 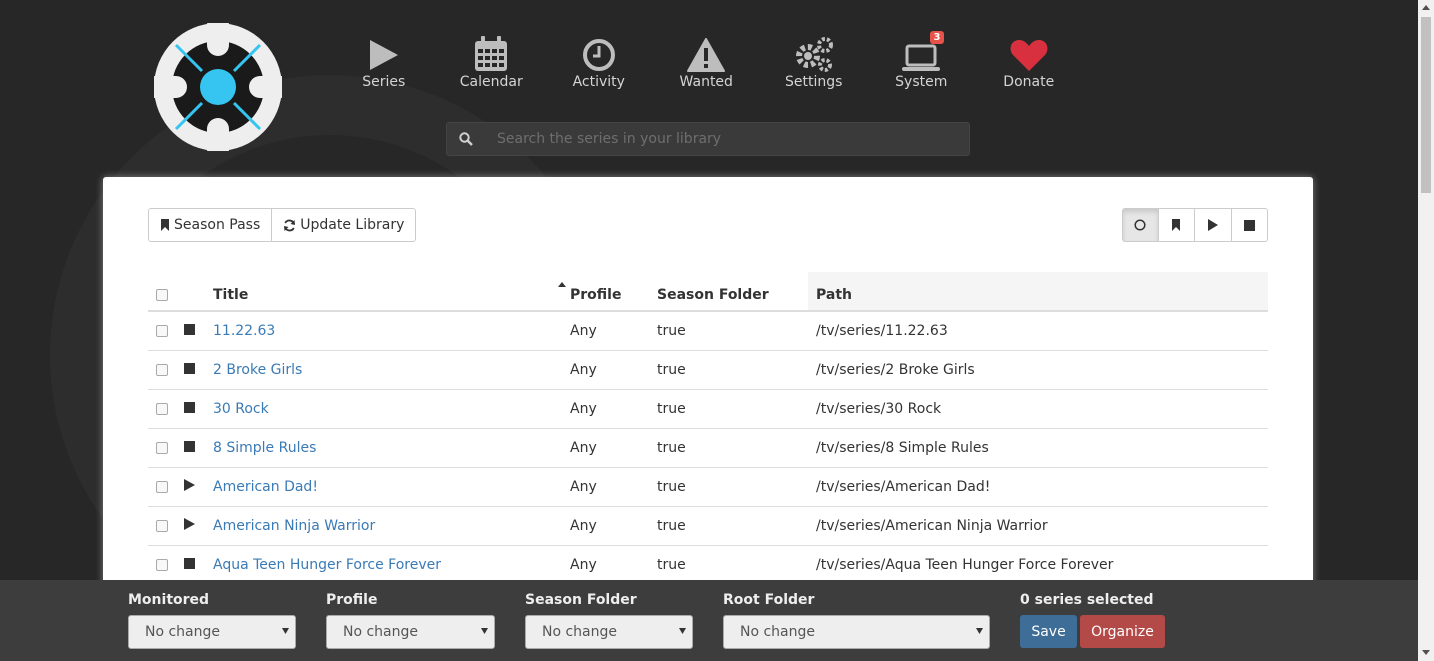 I want to click on title-header: Title, so click(x=391, y=292).